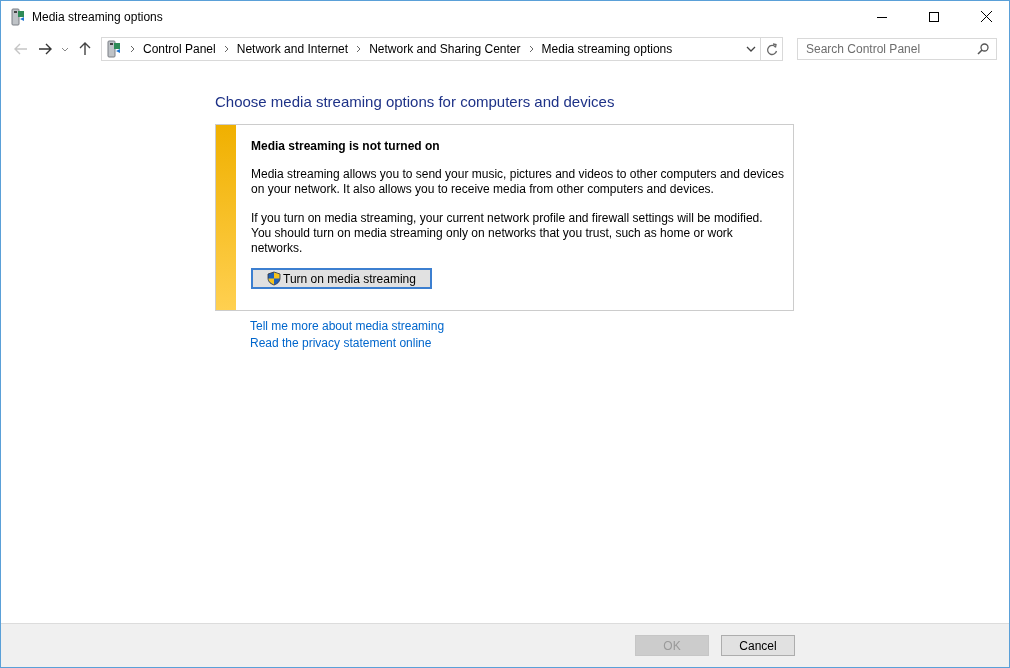 Image resolution: width=1010 pixels, height=668 pixels. Describe the element at coordinates (346, 146) in the screenshot. I see `notice-title: Media streaming is not turned on` at that location.